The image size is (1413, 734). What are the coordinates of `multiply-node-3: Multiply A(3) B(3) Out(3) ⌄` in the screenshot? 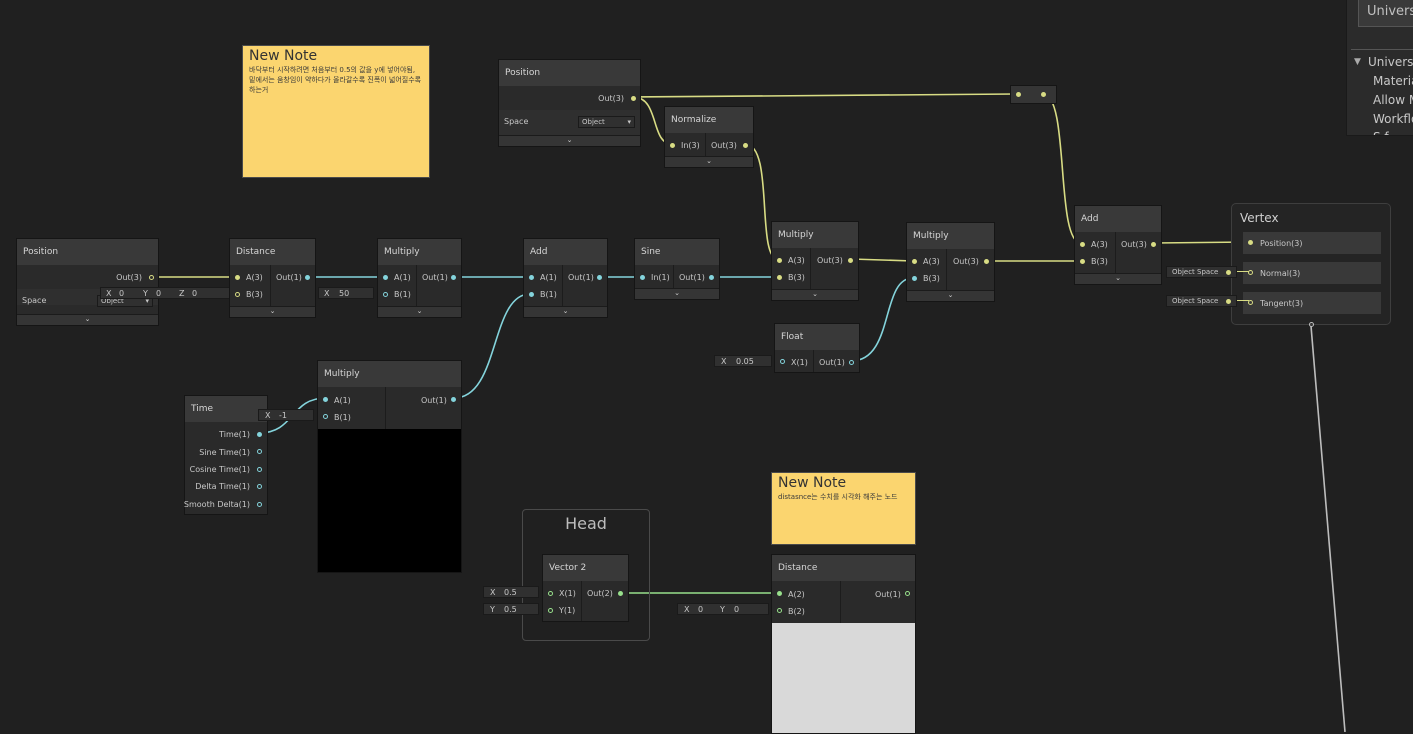 It's located at (950, 262).